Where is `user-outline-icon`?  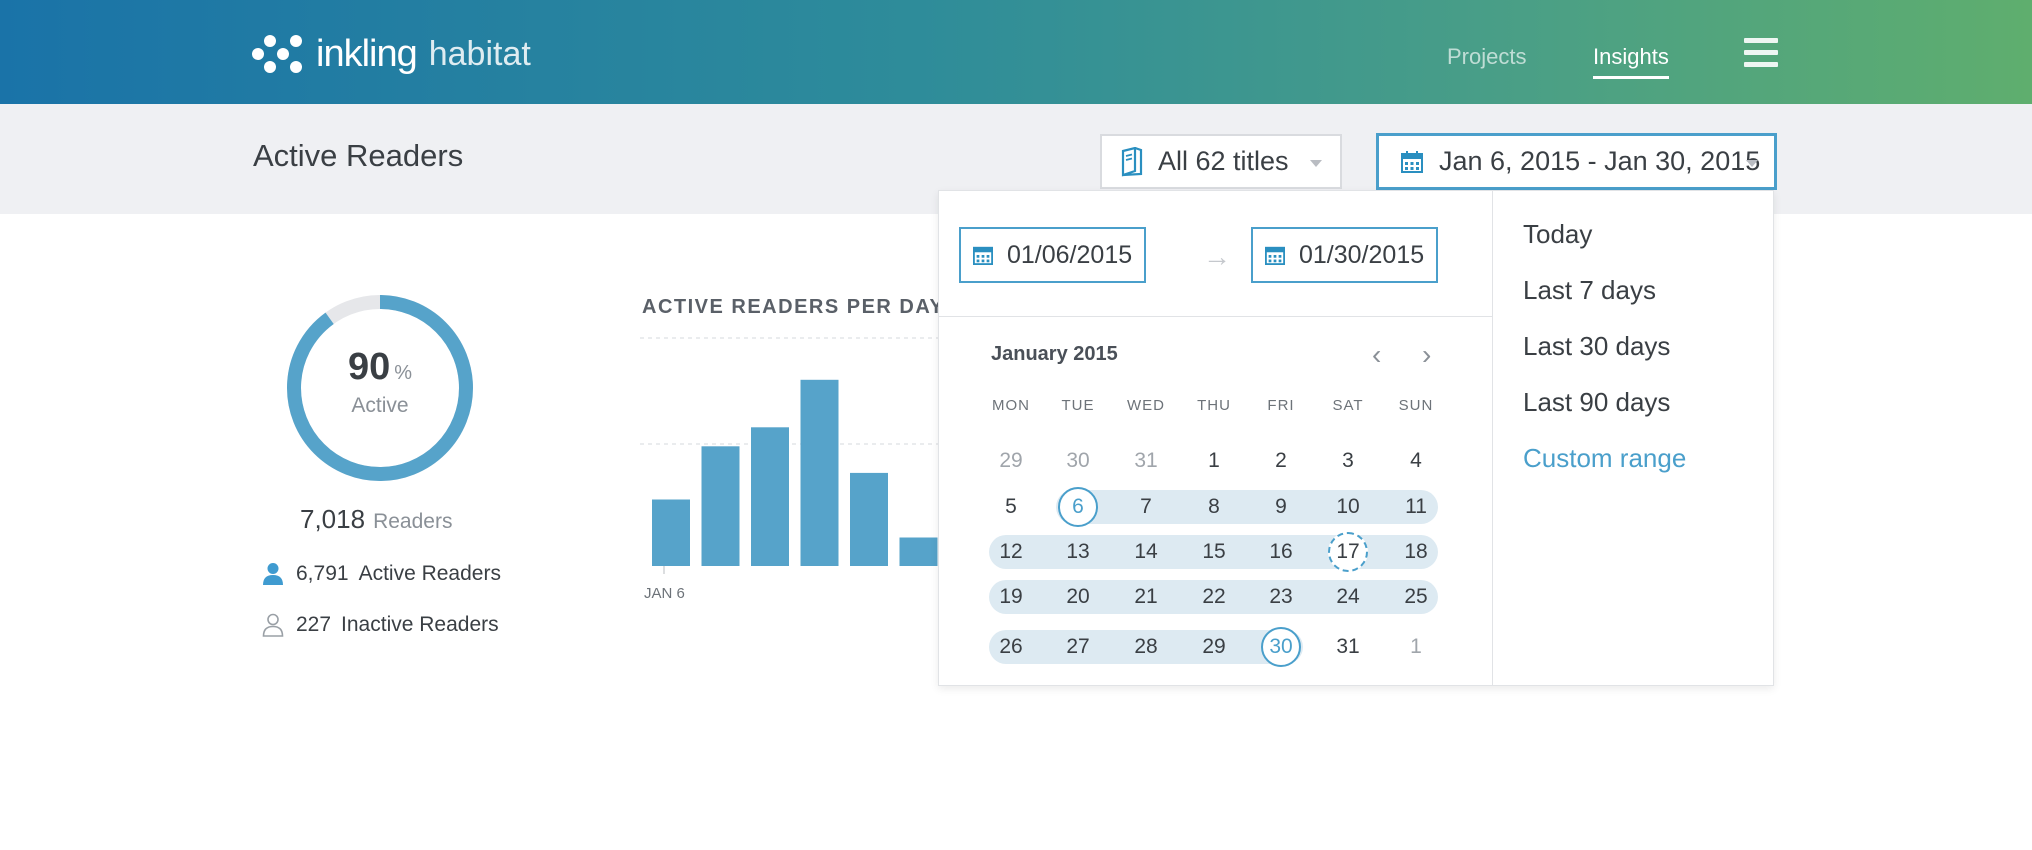 user-outline-icon is located at coordinates (273, 625).